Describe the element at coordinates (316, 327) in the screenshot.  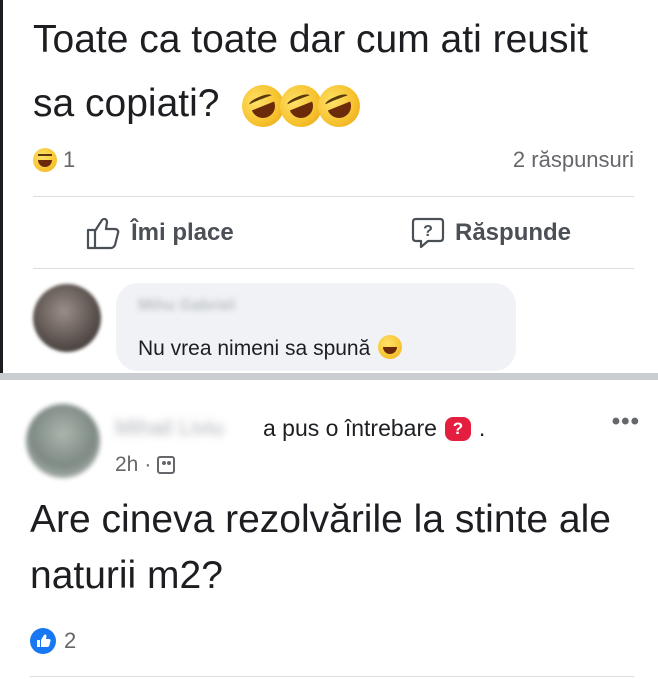
I see `comment-bubble: Mihu Gabriel Nu vrea nimeni sa spună` at that location.